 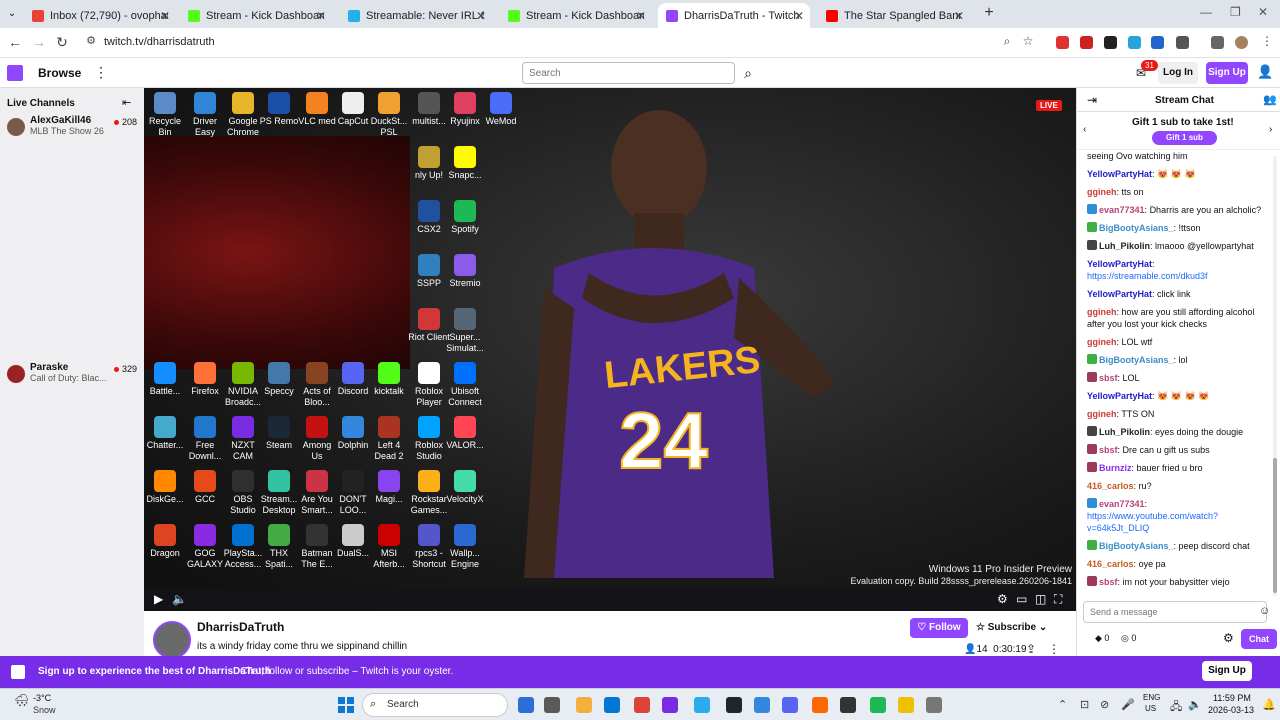 I want to click on chat-link: https://streamable.com/dkud3f, so click(x=1147, y=276).